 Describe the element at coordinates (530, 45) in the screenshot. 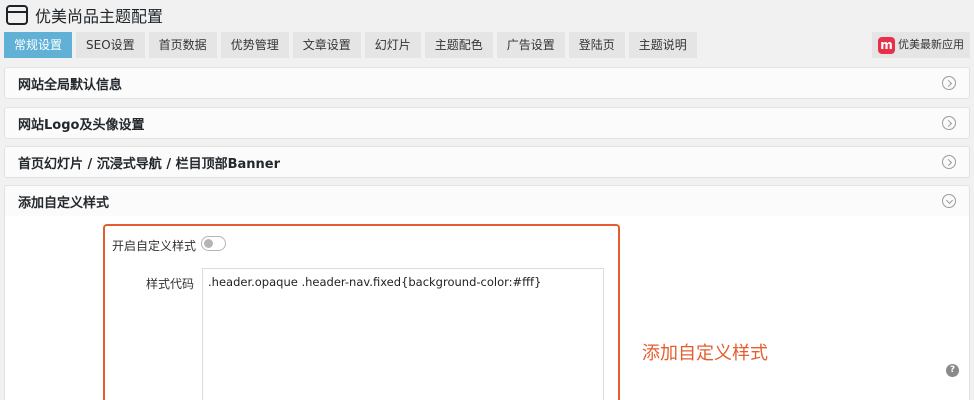

I see `tab-ads: 广告设置` at that location.